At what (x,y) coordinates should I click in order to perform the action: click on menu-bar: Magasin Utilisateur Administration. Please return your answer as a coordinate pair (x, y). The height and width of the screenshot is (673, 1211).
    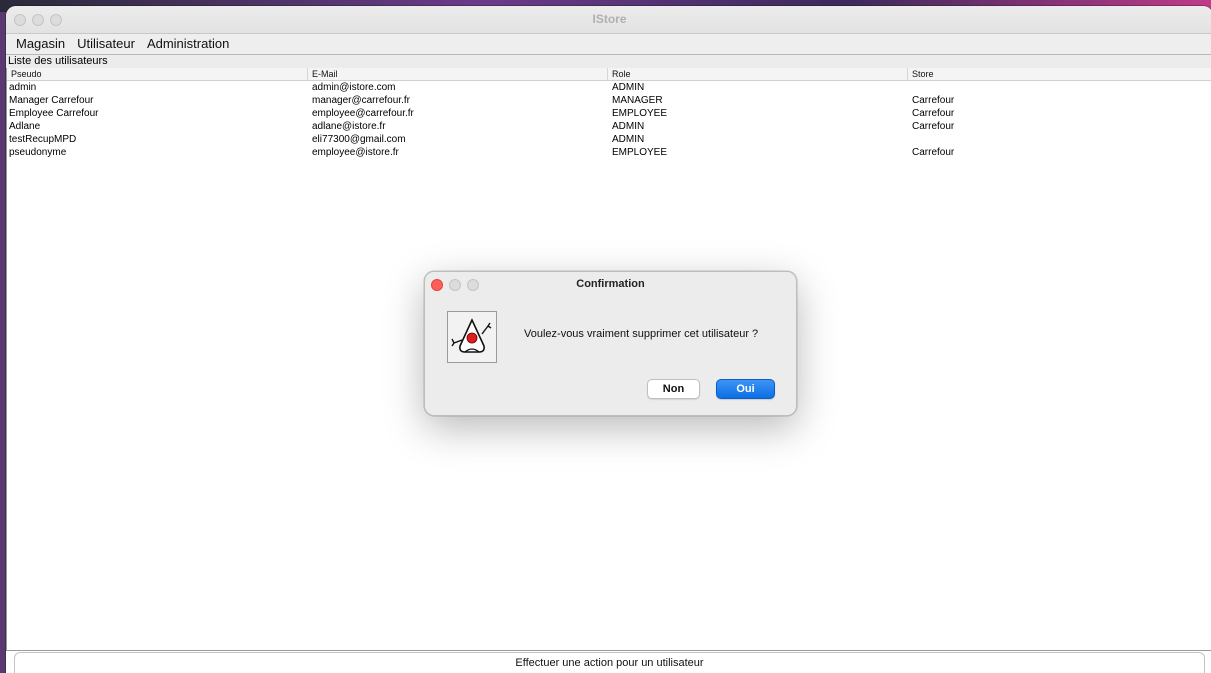
    Looking at the image, I should click on (608, 44).